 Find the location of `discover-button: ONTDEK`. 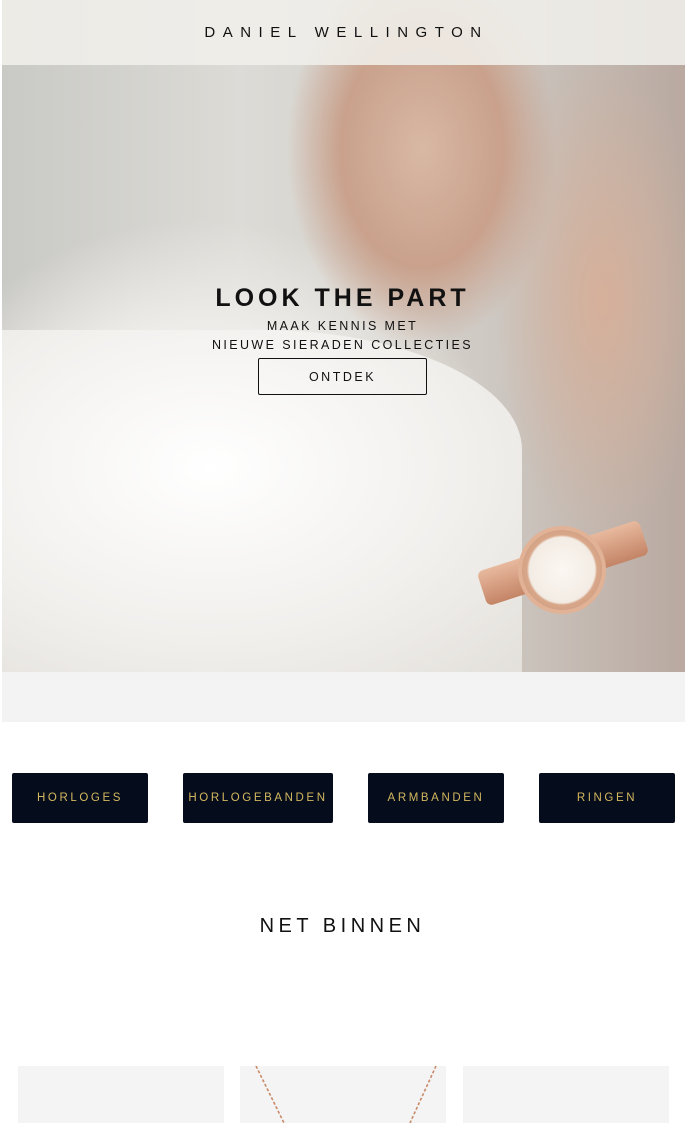

discover-button: ONTDEK is located at coordinates (342, 376).